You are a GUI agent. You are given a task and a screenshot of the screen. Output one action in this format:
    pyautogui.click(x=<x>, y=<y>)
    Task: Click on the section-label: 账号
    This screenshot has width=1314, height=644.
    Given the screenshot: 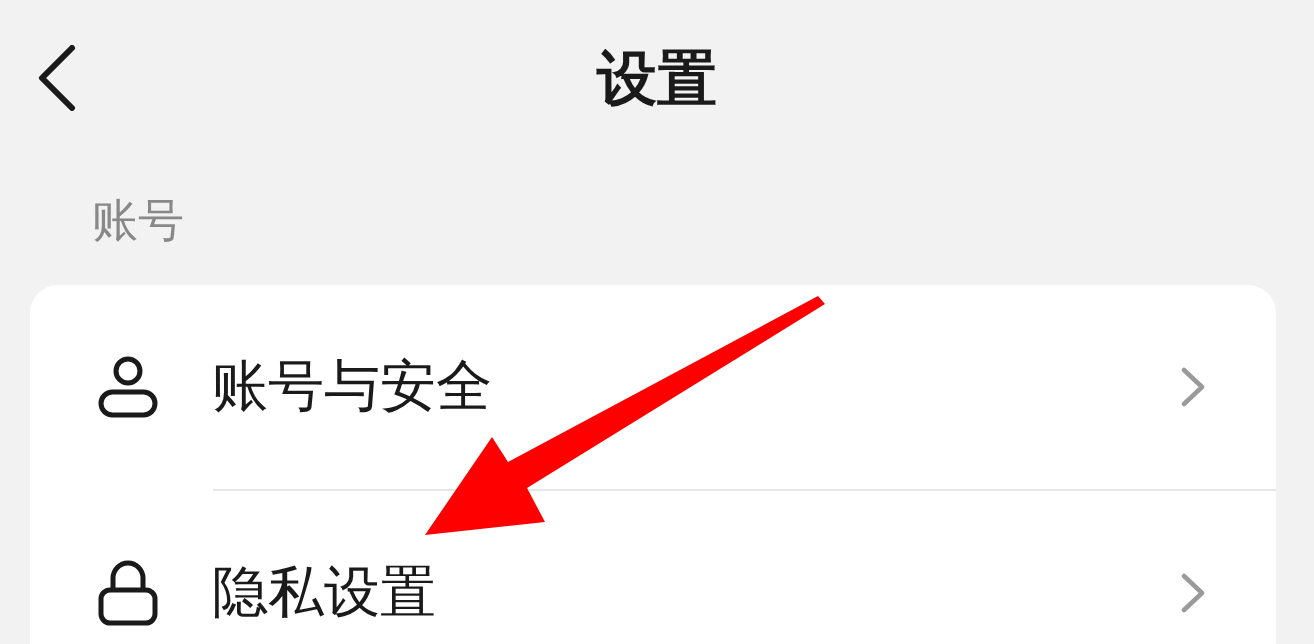 What is the action you would take?
    pyautogui.click(x=138, y=220)
    